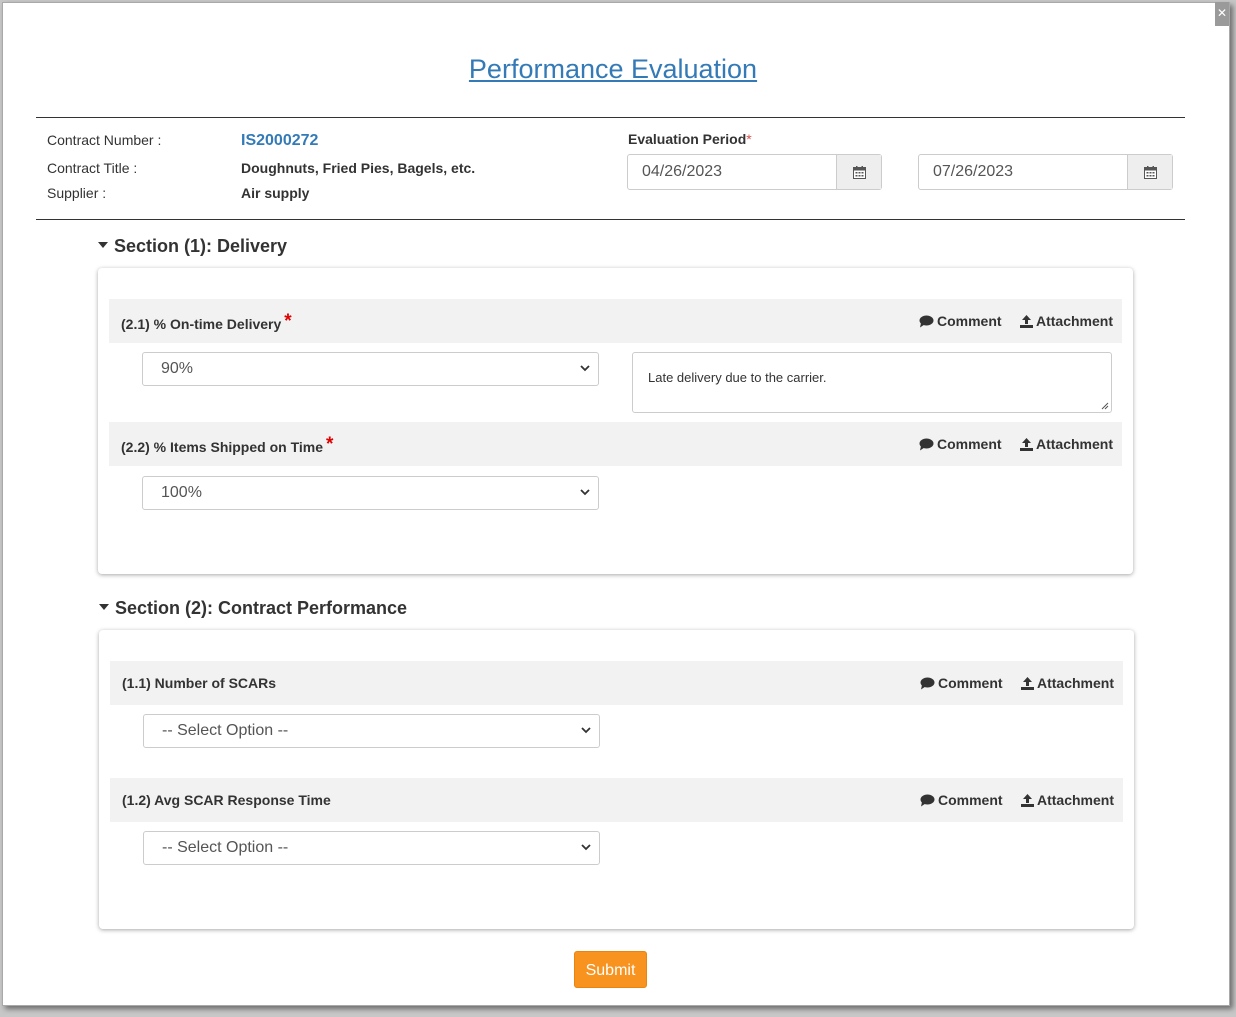 The width and height of the screenshot is (1236, 1017). I want to click on question-row: (1.1) Number of SCARs Comment Attachment, so click(616, 683).